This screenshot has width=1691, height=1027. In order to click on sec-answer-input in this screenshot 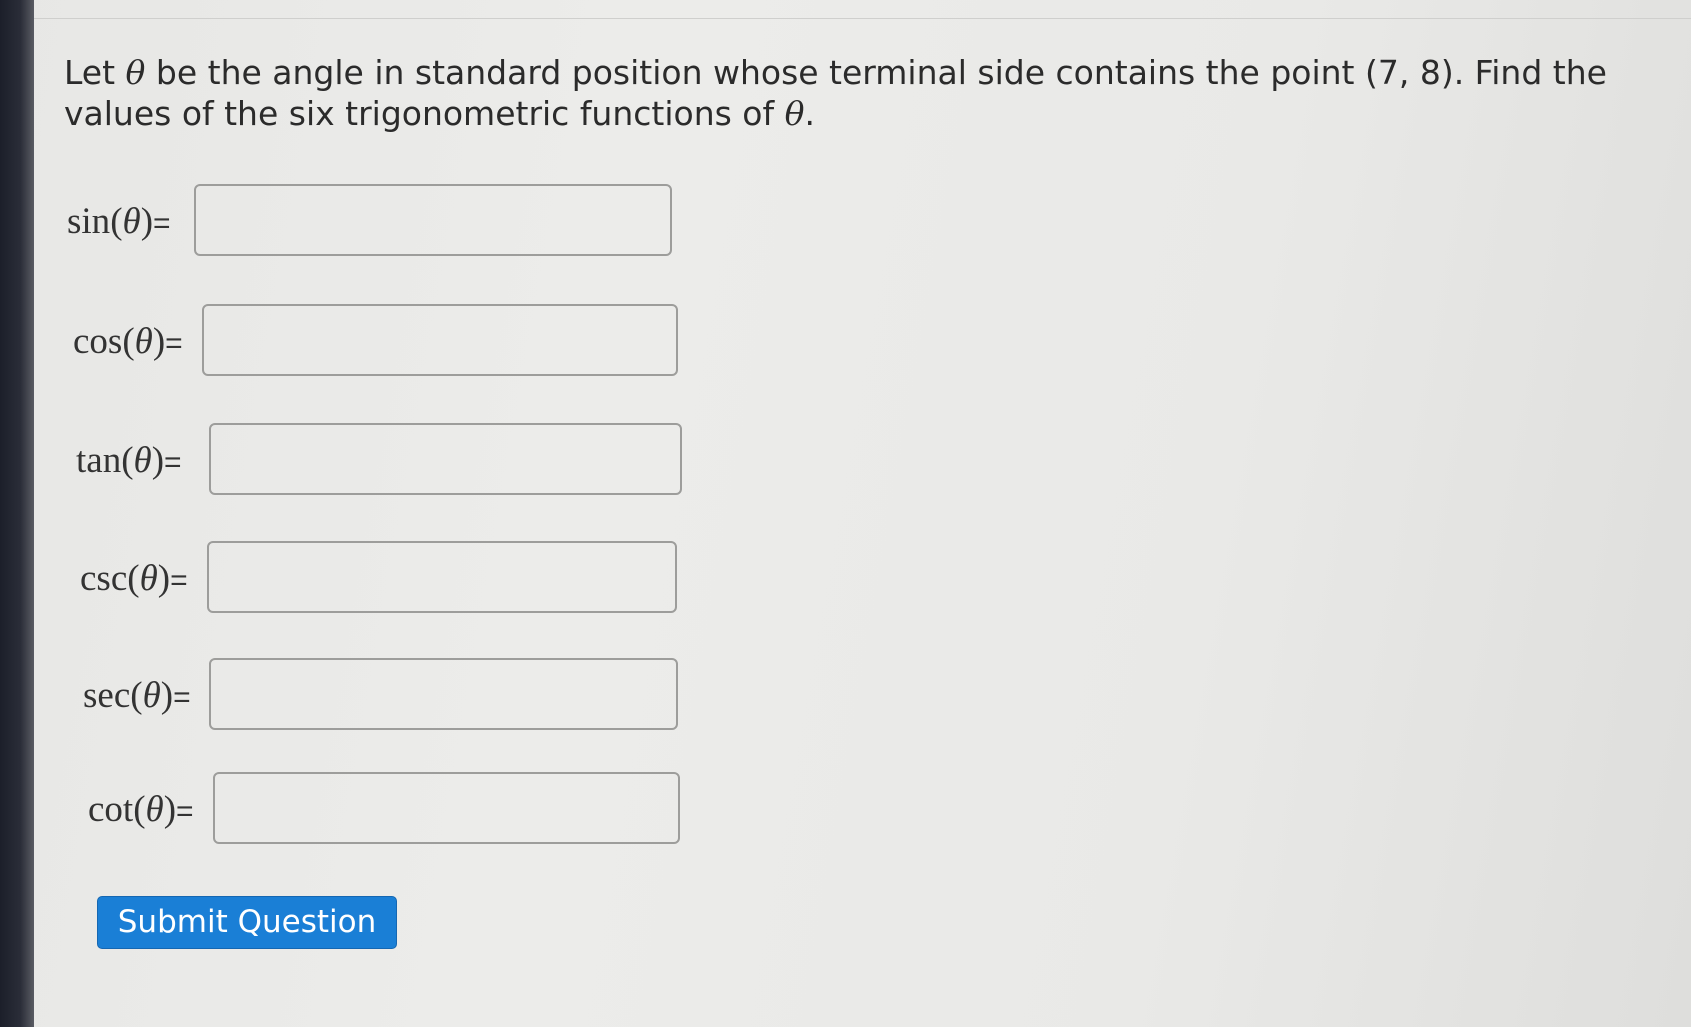, I will do `click(443, 694)`.